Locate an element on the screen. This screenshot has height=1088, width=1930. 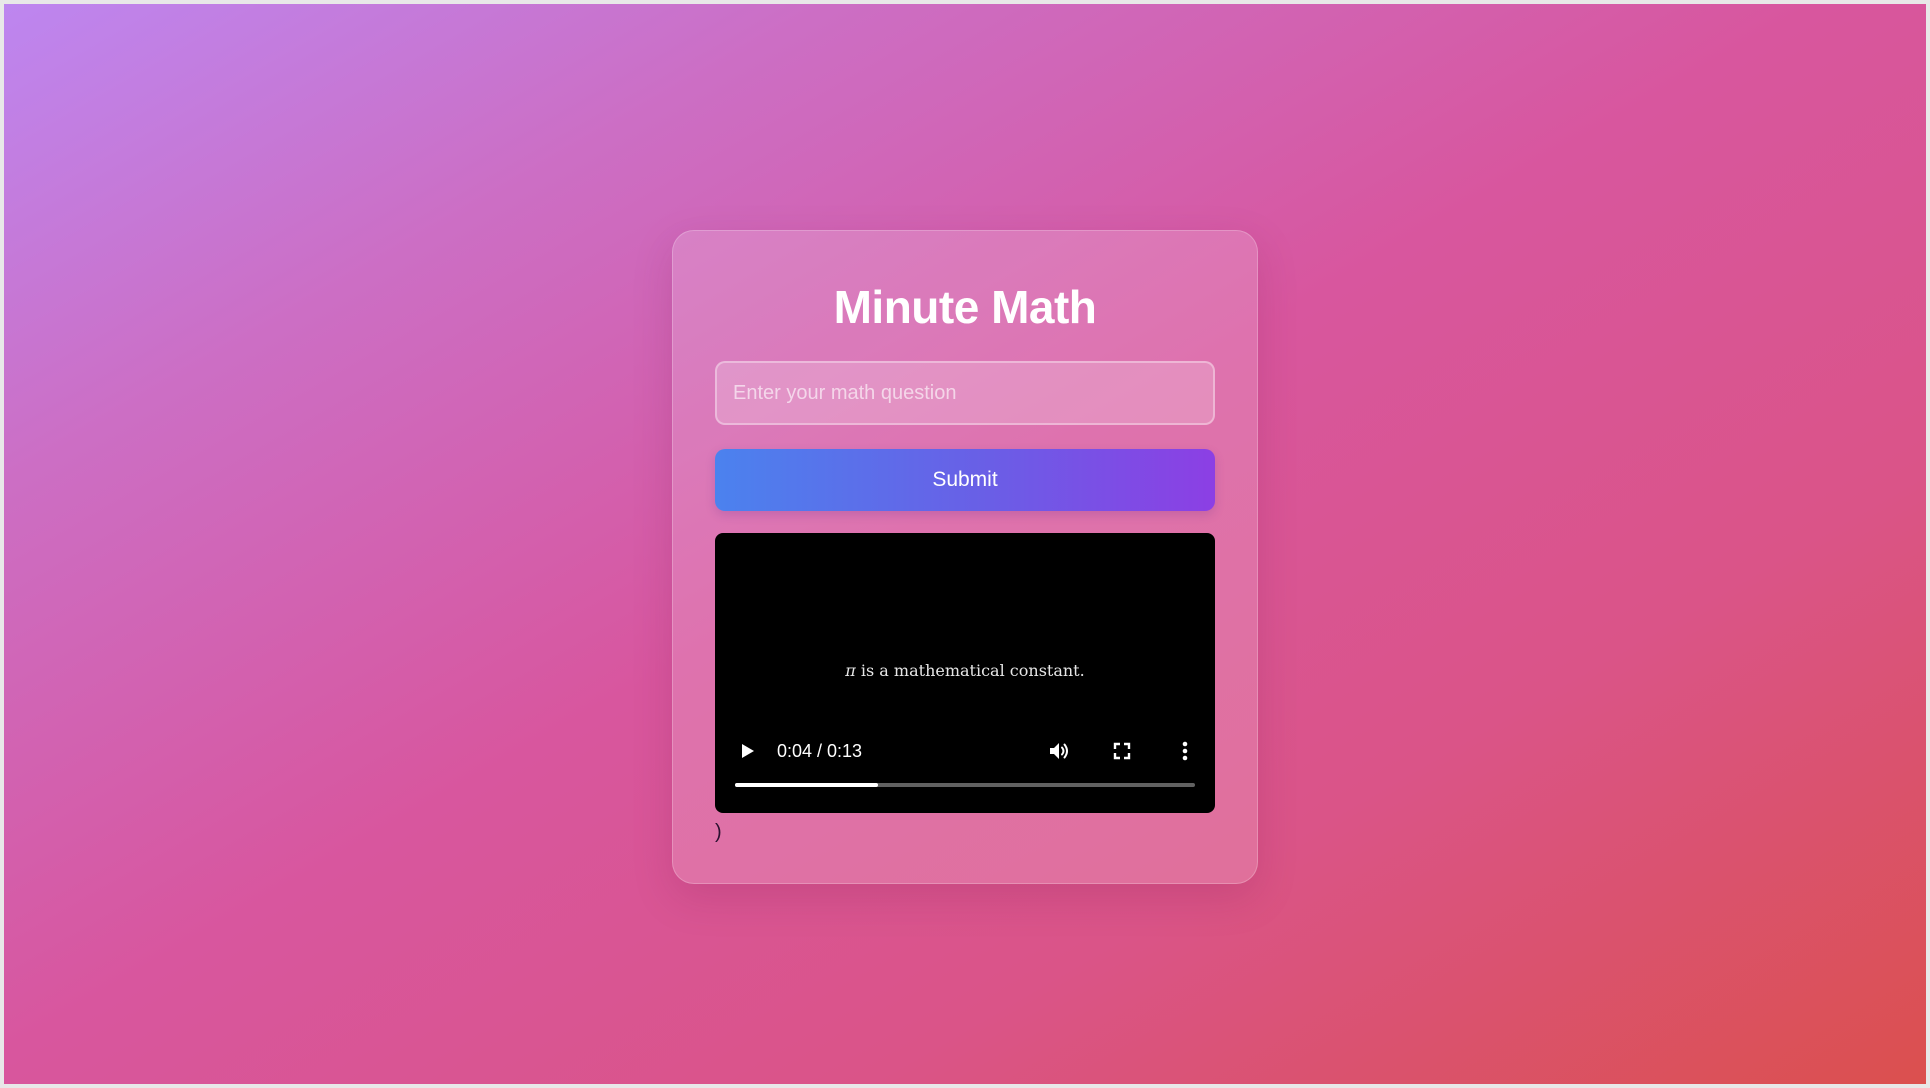
volume-button is located at coordinates (1059, 751).